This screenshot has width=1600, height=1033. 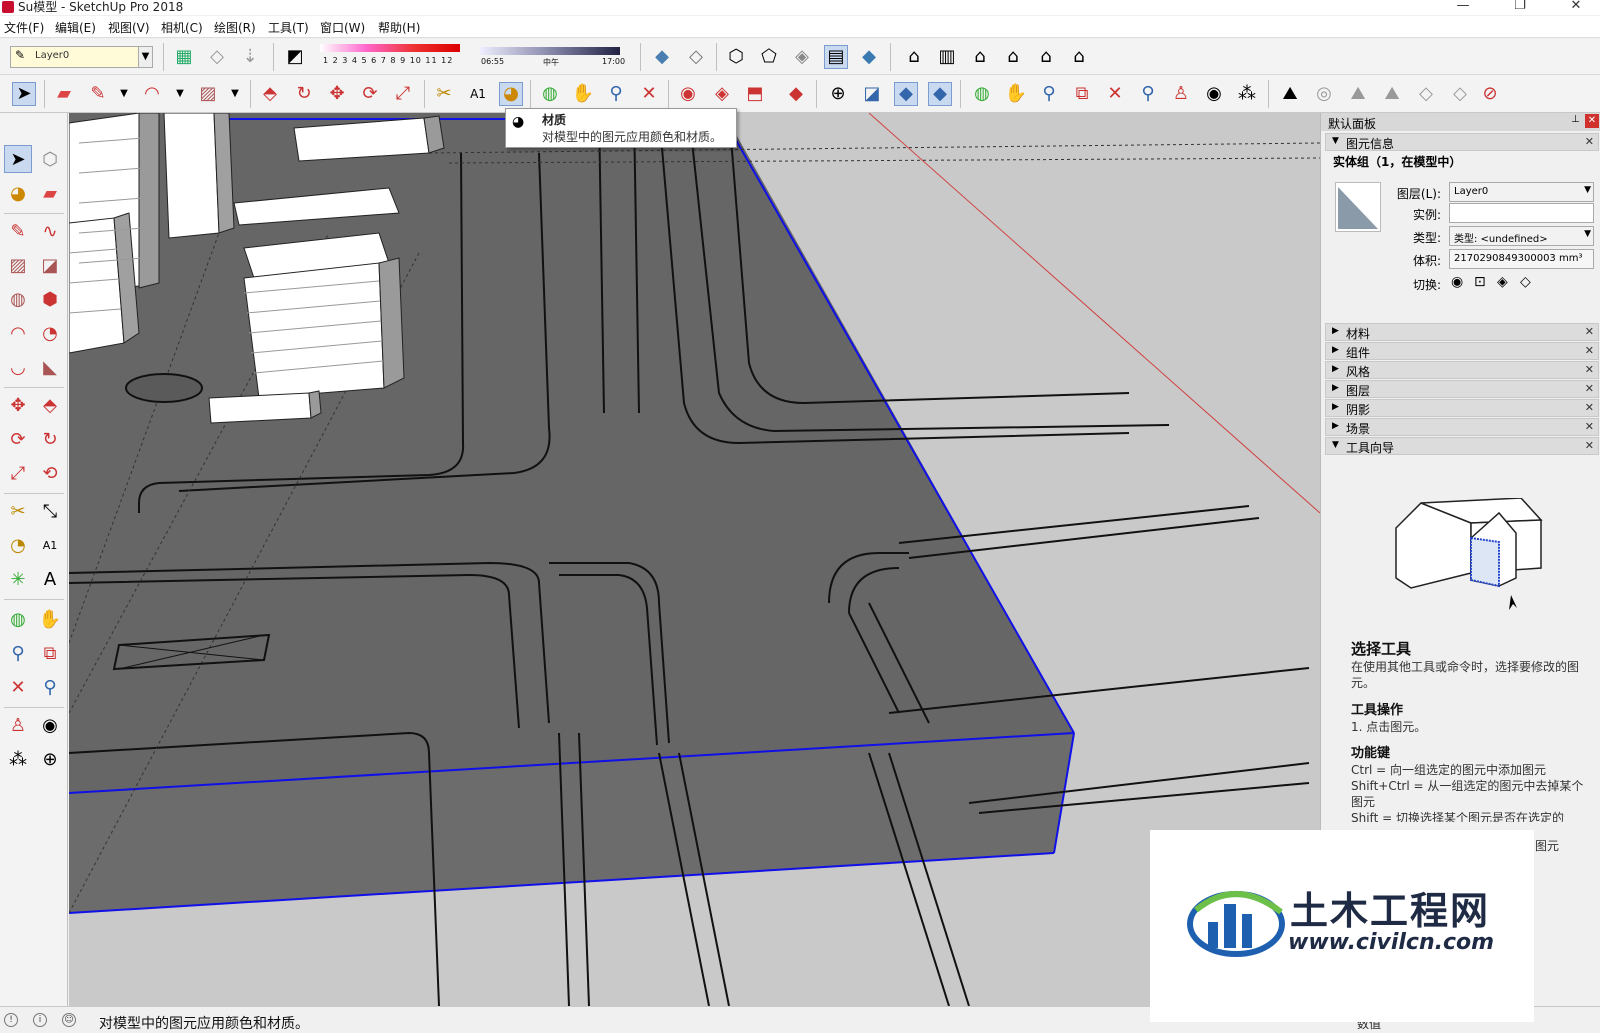 I want to click on sandbox-drape-icon: ◇, so click(x=1426, y=94).